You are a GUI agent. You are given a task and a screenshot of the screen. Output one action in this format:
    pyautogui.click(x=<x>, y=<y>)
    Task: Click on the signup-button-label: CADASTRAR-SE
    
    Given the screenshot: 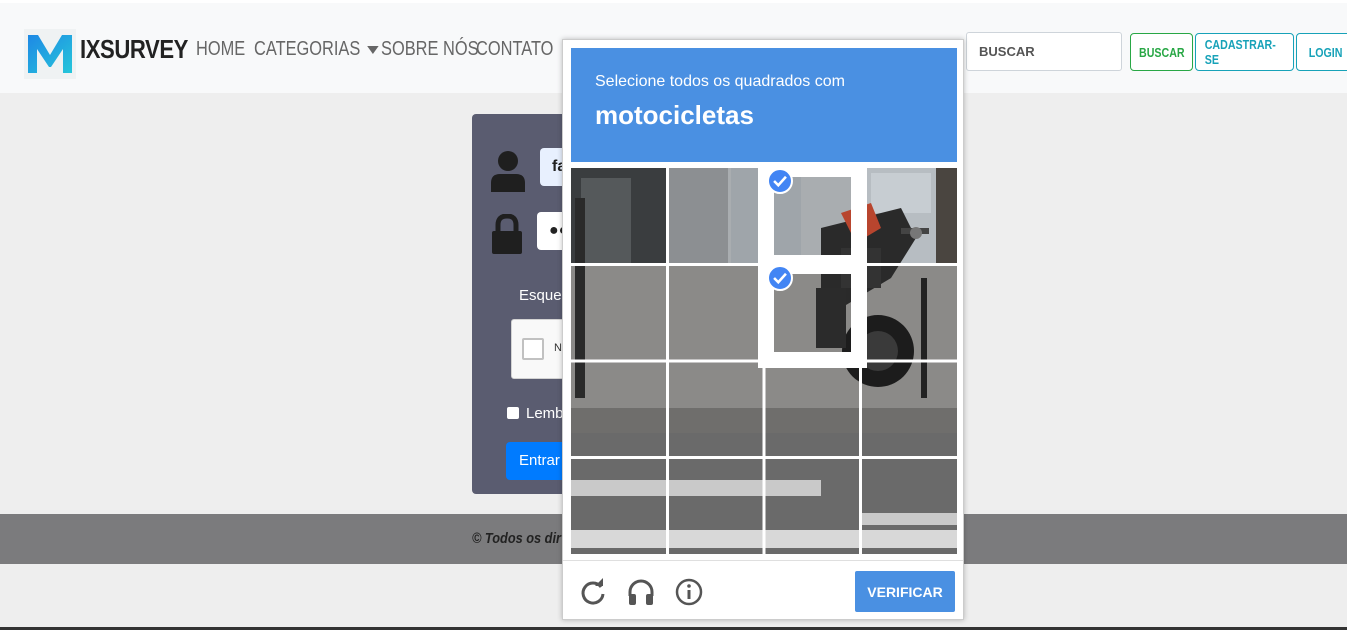 What is the action you would take?
    pyautogui.click(x=1240, y=52)
    